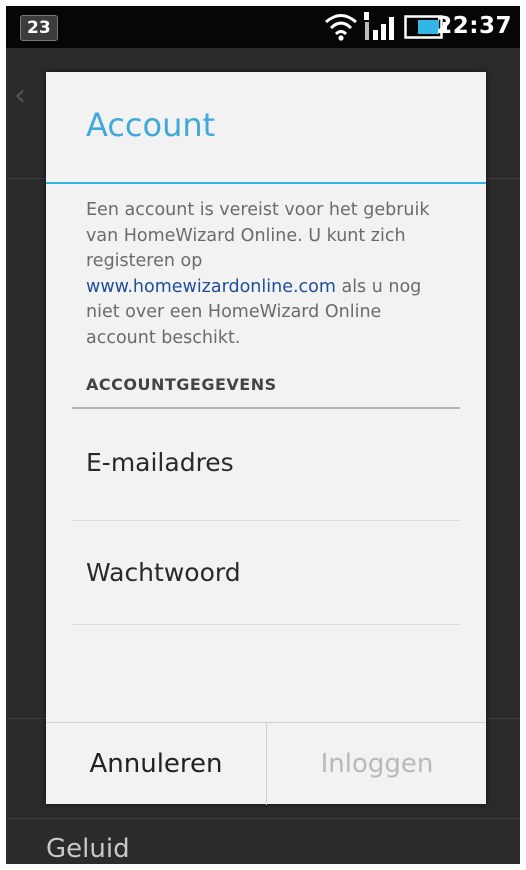  Describe the element at coordinates (266, 183) in the screenshot. I see `title-divider` at that location.